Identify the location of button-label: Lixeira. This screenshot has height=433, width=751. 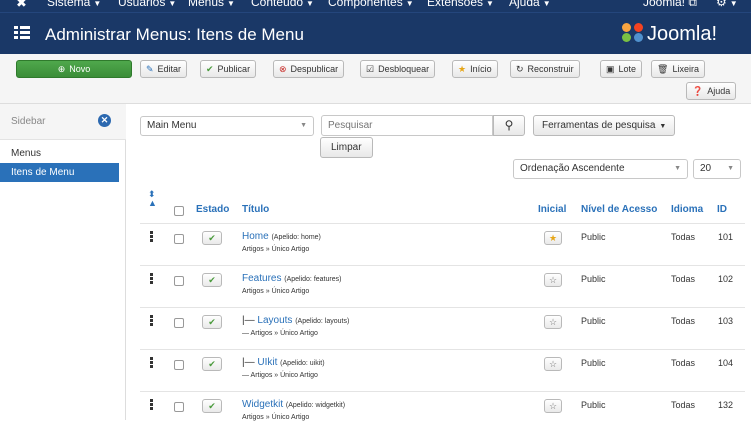
(685, 69).